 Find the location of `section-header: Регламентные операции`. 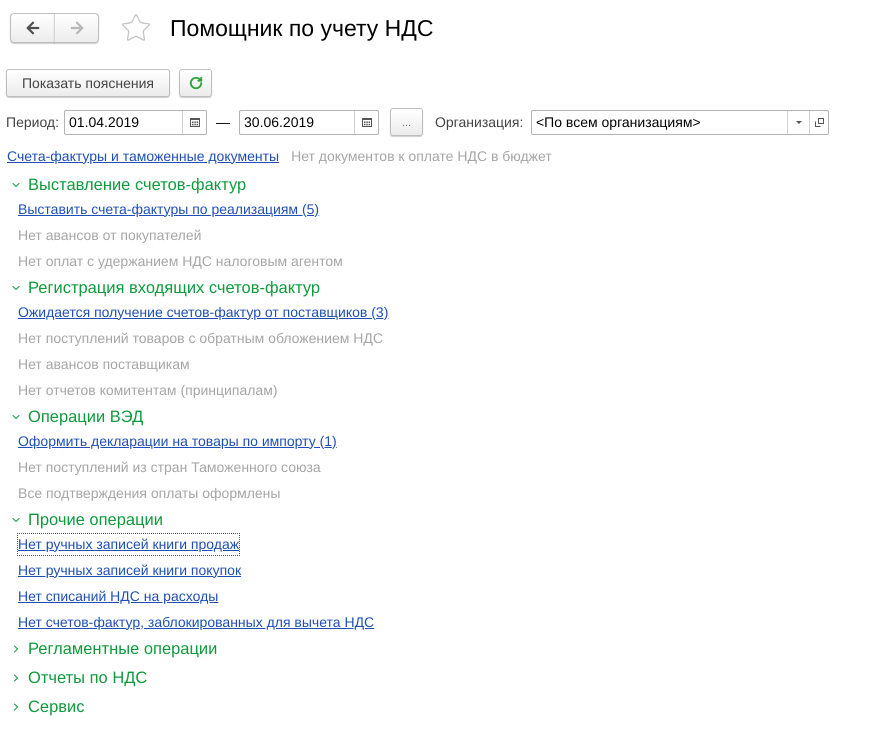

section-header: Регламентные операции is located at coordinates (114, 649).